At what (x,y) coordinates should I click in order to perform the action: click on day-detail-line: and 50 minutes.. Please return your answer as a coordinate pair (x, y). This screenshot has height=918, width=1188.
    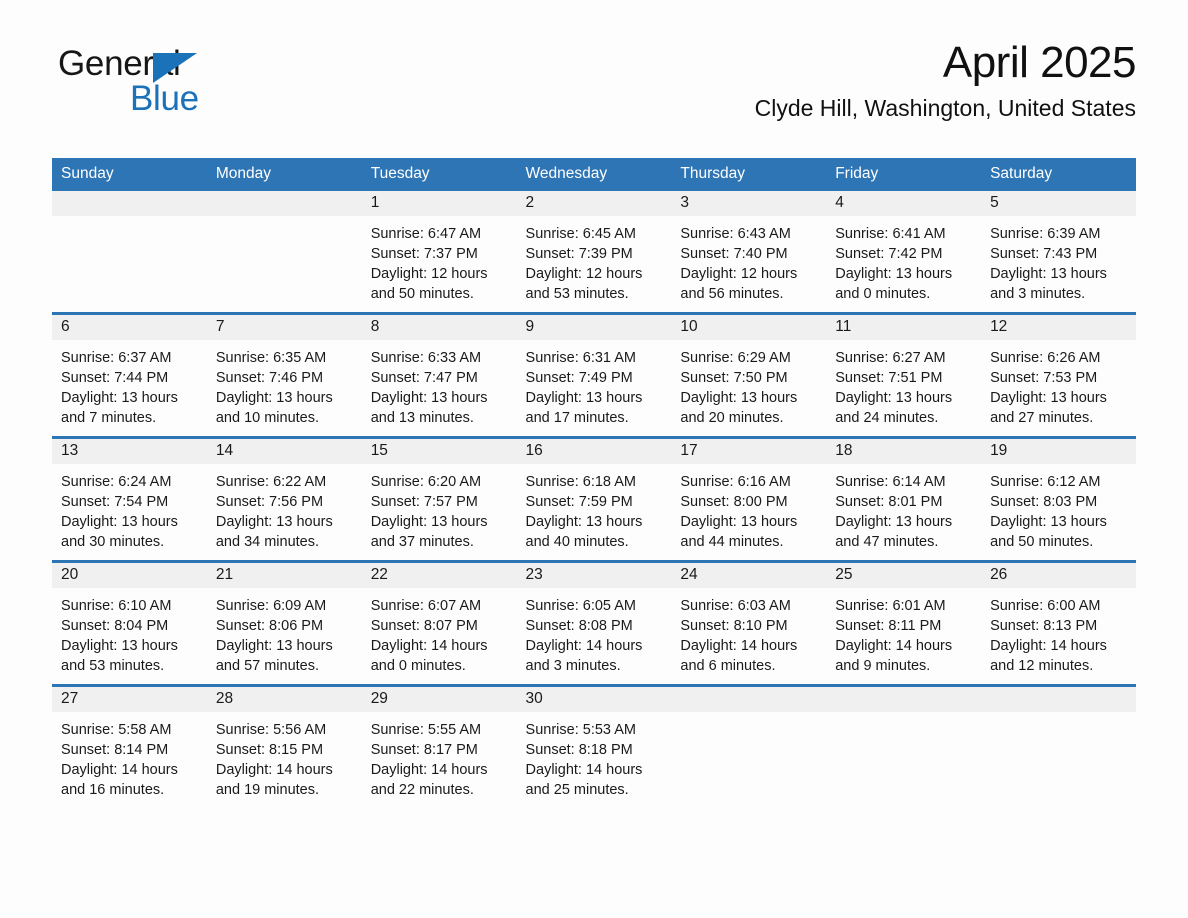
    Looking at the image, I should click on (1042, 542).